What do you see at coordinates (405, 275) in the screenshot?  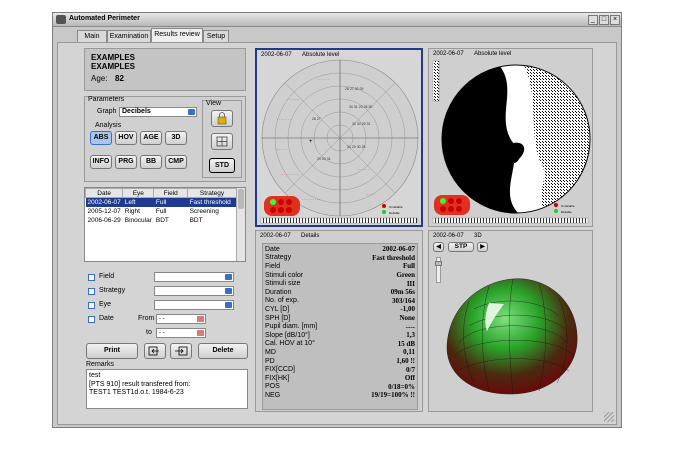 I see `details-value: Green` at bounding box center [405, 275].